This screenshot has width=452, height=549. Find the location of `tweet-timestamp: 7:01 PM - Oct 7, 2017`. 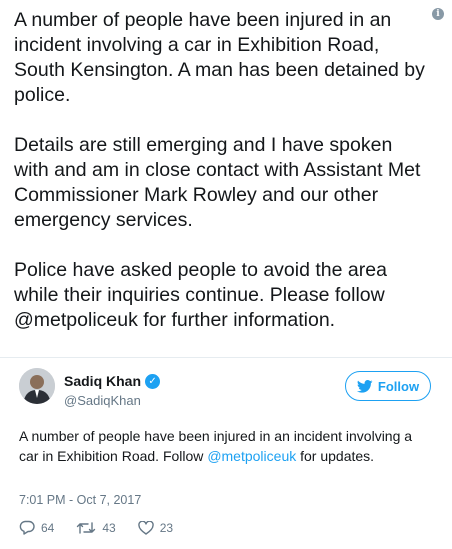

tweet-timestamp: 7:01 PM - Oct 7, 2017 is located at coordinates (80, 500).